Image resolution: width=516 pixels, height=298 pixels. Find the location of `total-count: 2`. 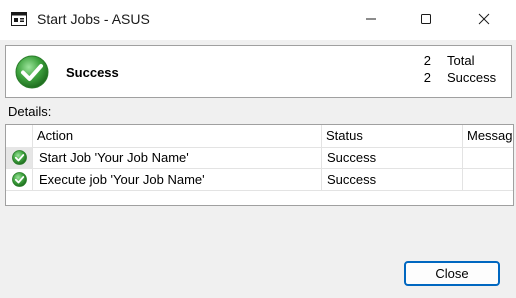

total-count: 2 is located at coordinates (427, 60).